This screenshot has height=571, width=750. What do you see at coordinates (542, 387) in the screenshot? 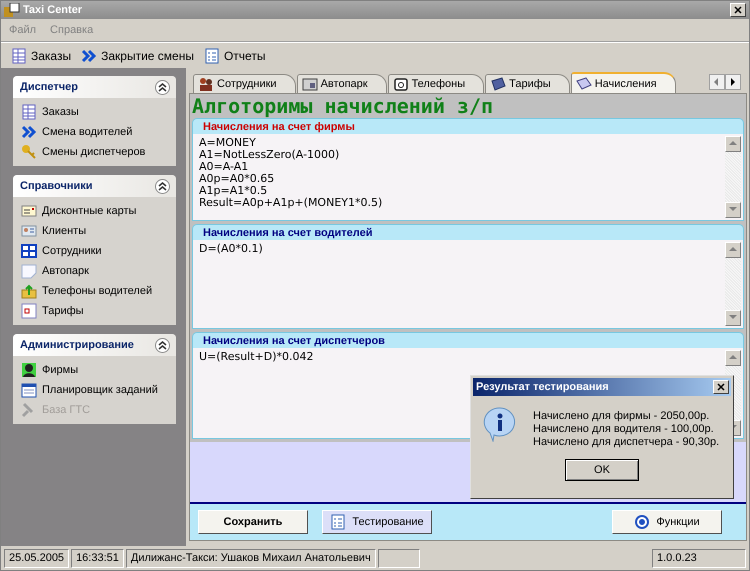
I see `dialog-title: Результат тестирования` at bounding box center [542, 387].